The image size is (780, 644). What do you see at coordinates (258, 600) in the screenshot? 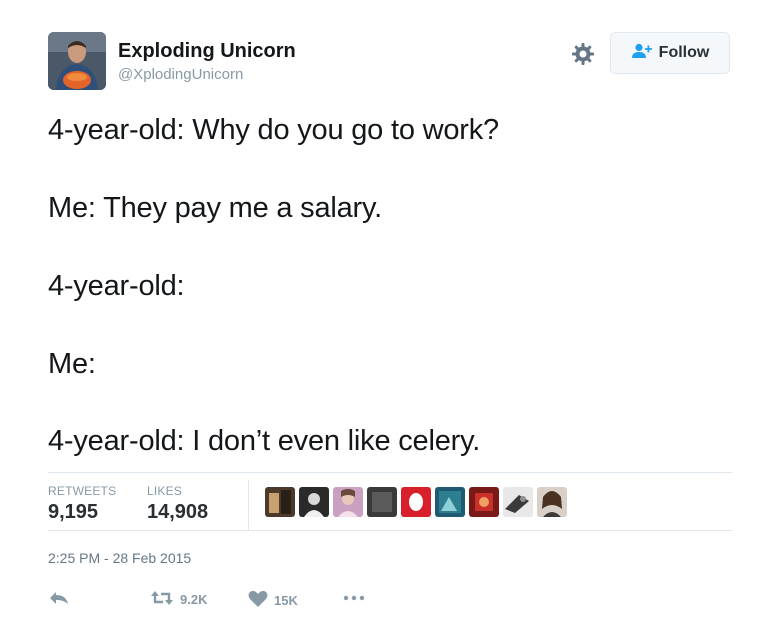
I see `heart-icon` at bounding box center [258, 600].